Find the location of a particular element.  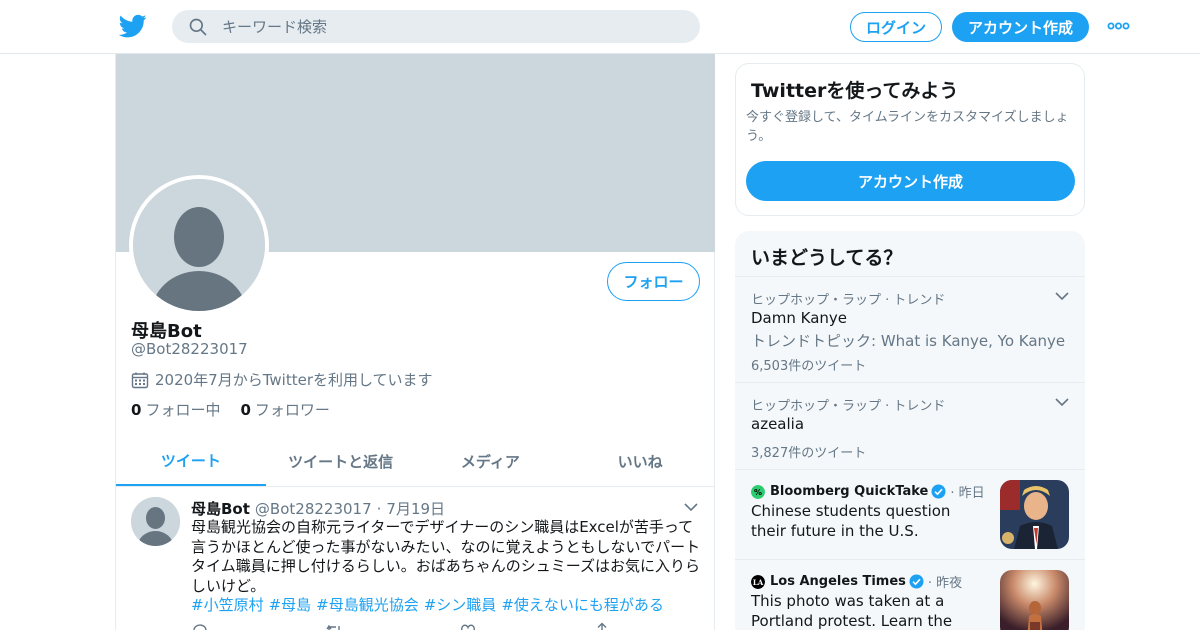

retweet-icon is located at coordinates (334, 626).